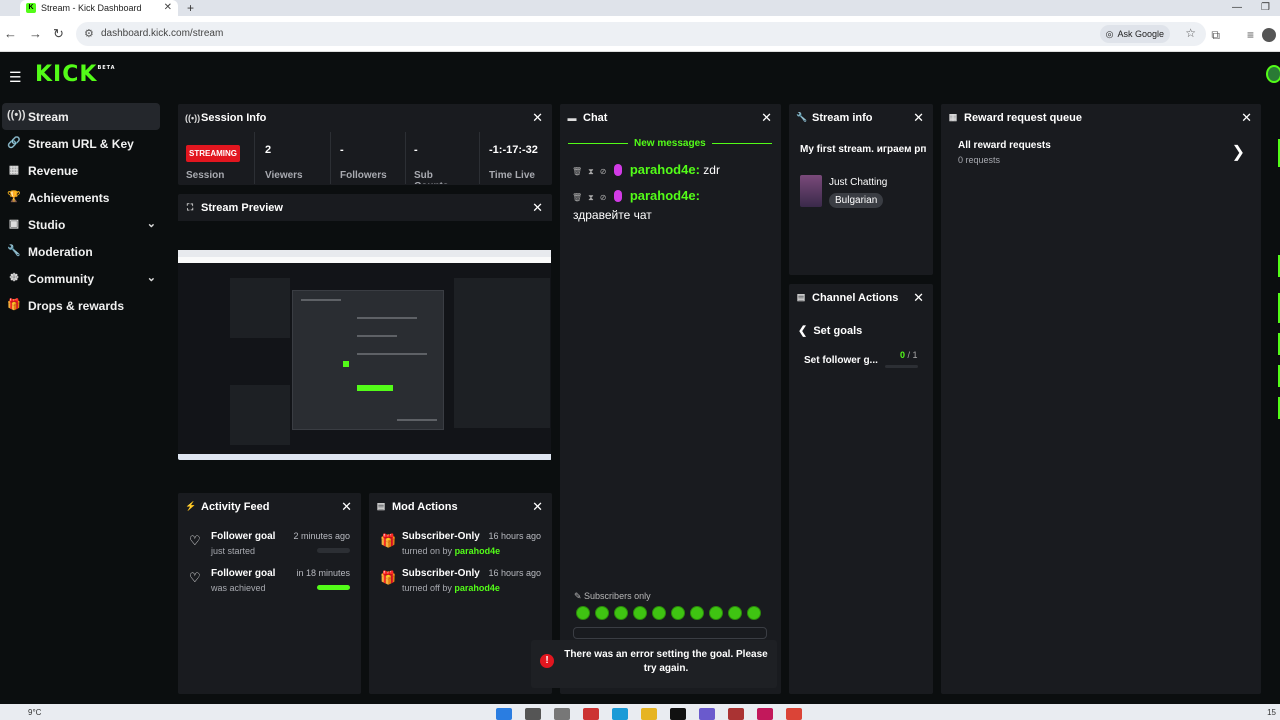  Describe the element at coordinates (1237, 8) in the screenshot. I see `minimize-icon: —` at that location.